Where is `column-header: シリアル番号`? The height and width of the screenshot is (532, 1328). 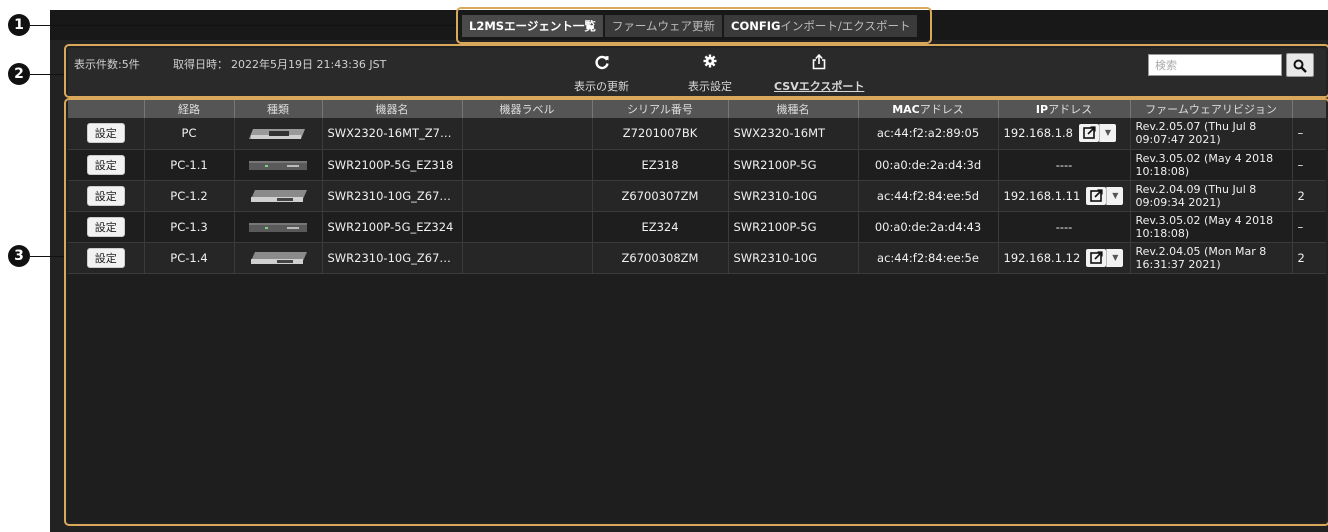 column-header: シリアル番号 is located at coordinates (660, 109).